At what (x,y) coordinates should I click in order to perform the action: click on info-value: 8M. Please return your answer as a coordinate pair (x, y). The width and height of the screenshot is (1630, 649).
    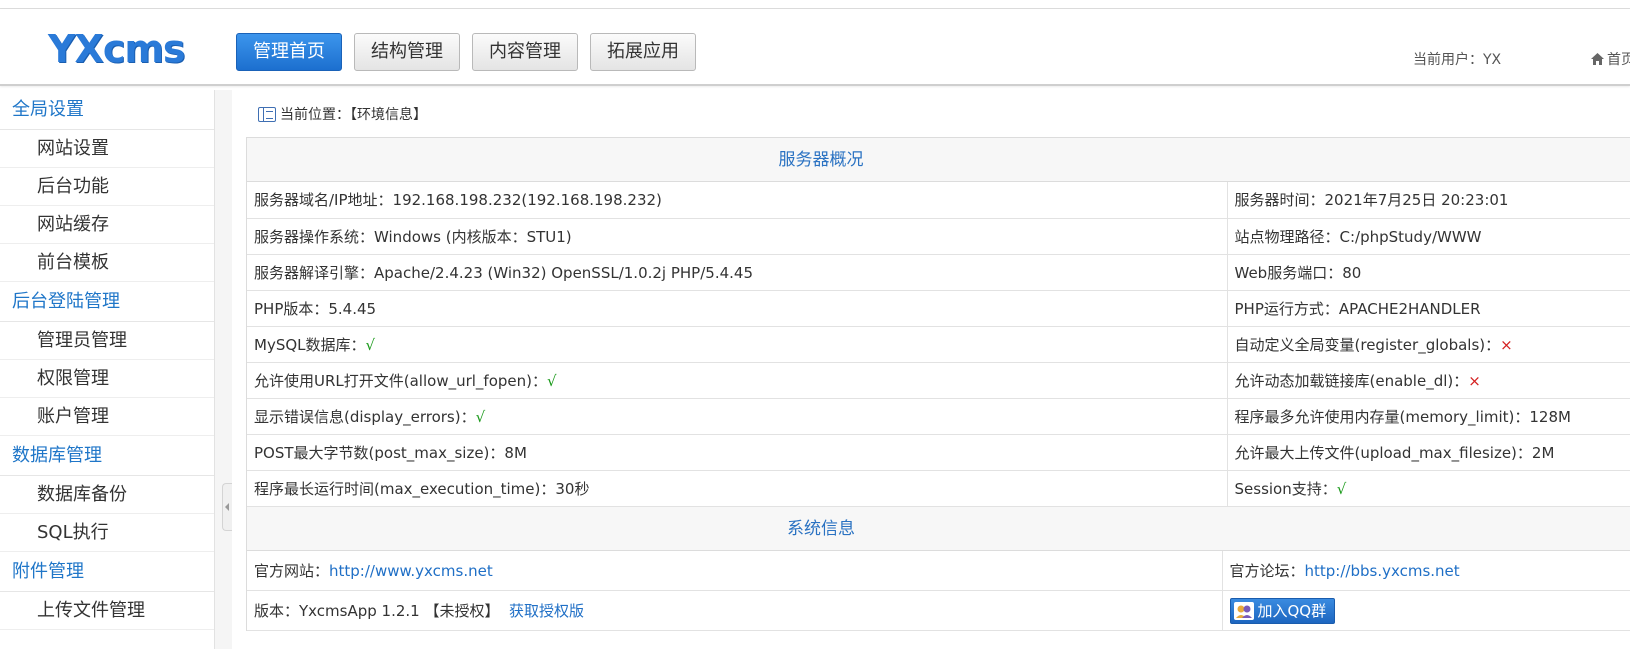
    Looking at the image, I should click on (515, 452).